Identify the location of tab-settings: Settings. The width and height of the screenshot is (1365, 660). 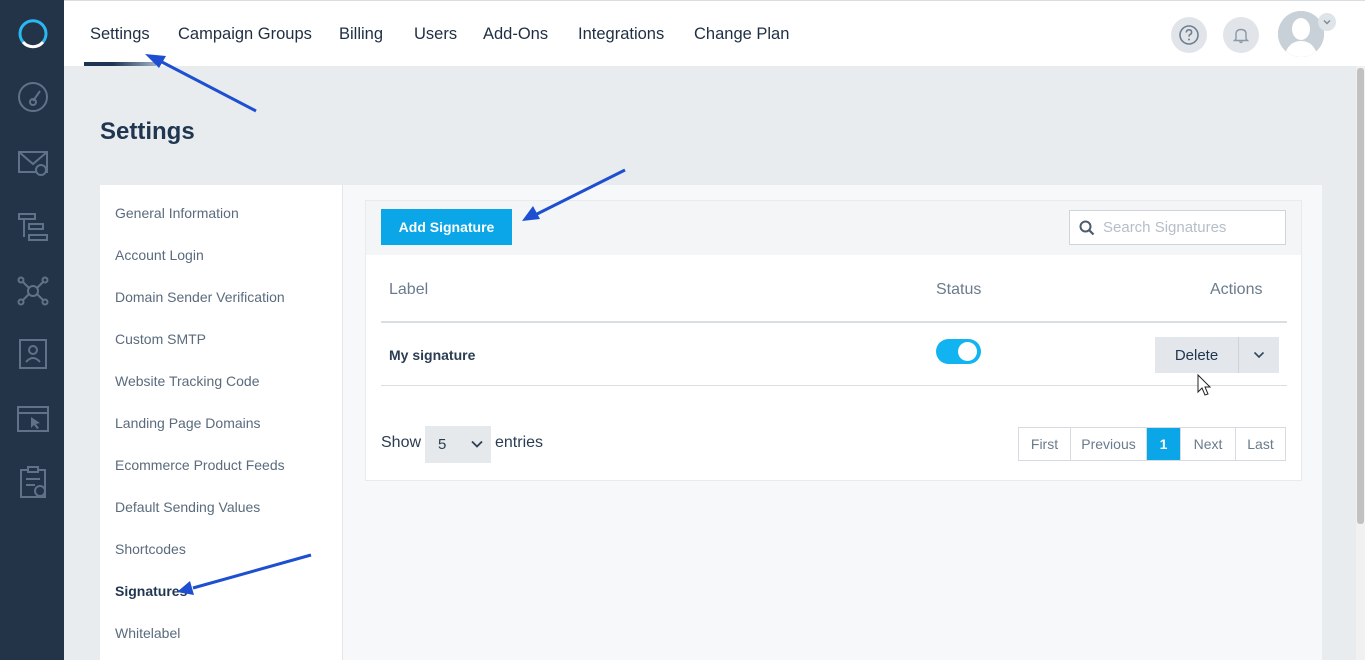
(120, 34).